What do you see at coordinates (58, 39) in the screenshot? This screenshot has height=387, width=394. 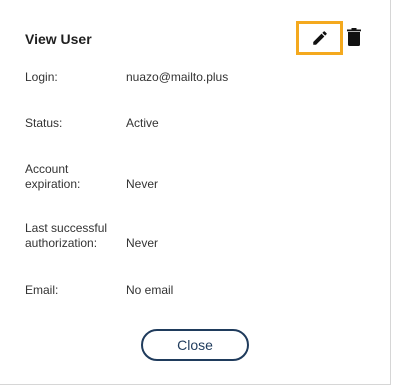 I see `dialog-title: View User` at bounding box center [58, 39].